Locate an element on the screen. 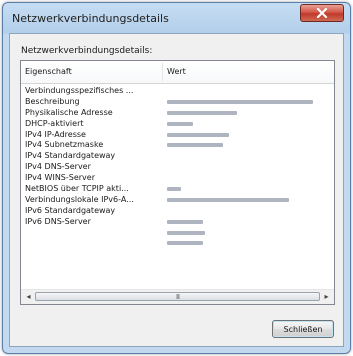 The width and height of the screenshot is (353, 356). table-row: IPv4 IP-Adresse is located at coordinates (177, 135).